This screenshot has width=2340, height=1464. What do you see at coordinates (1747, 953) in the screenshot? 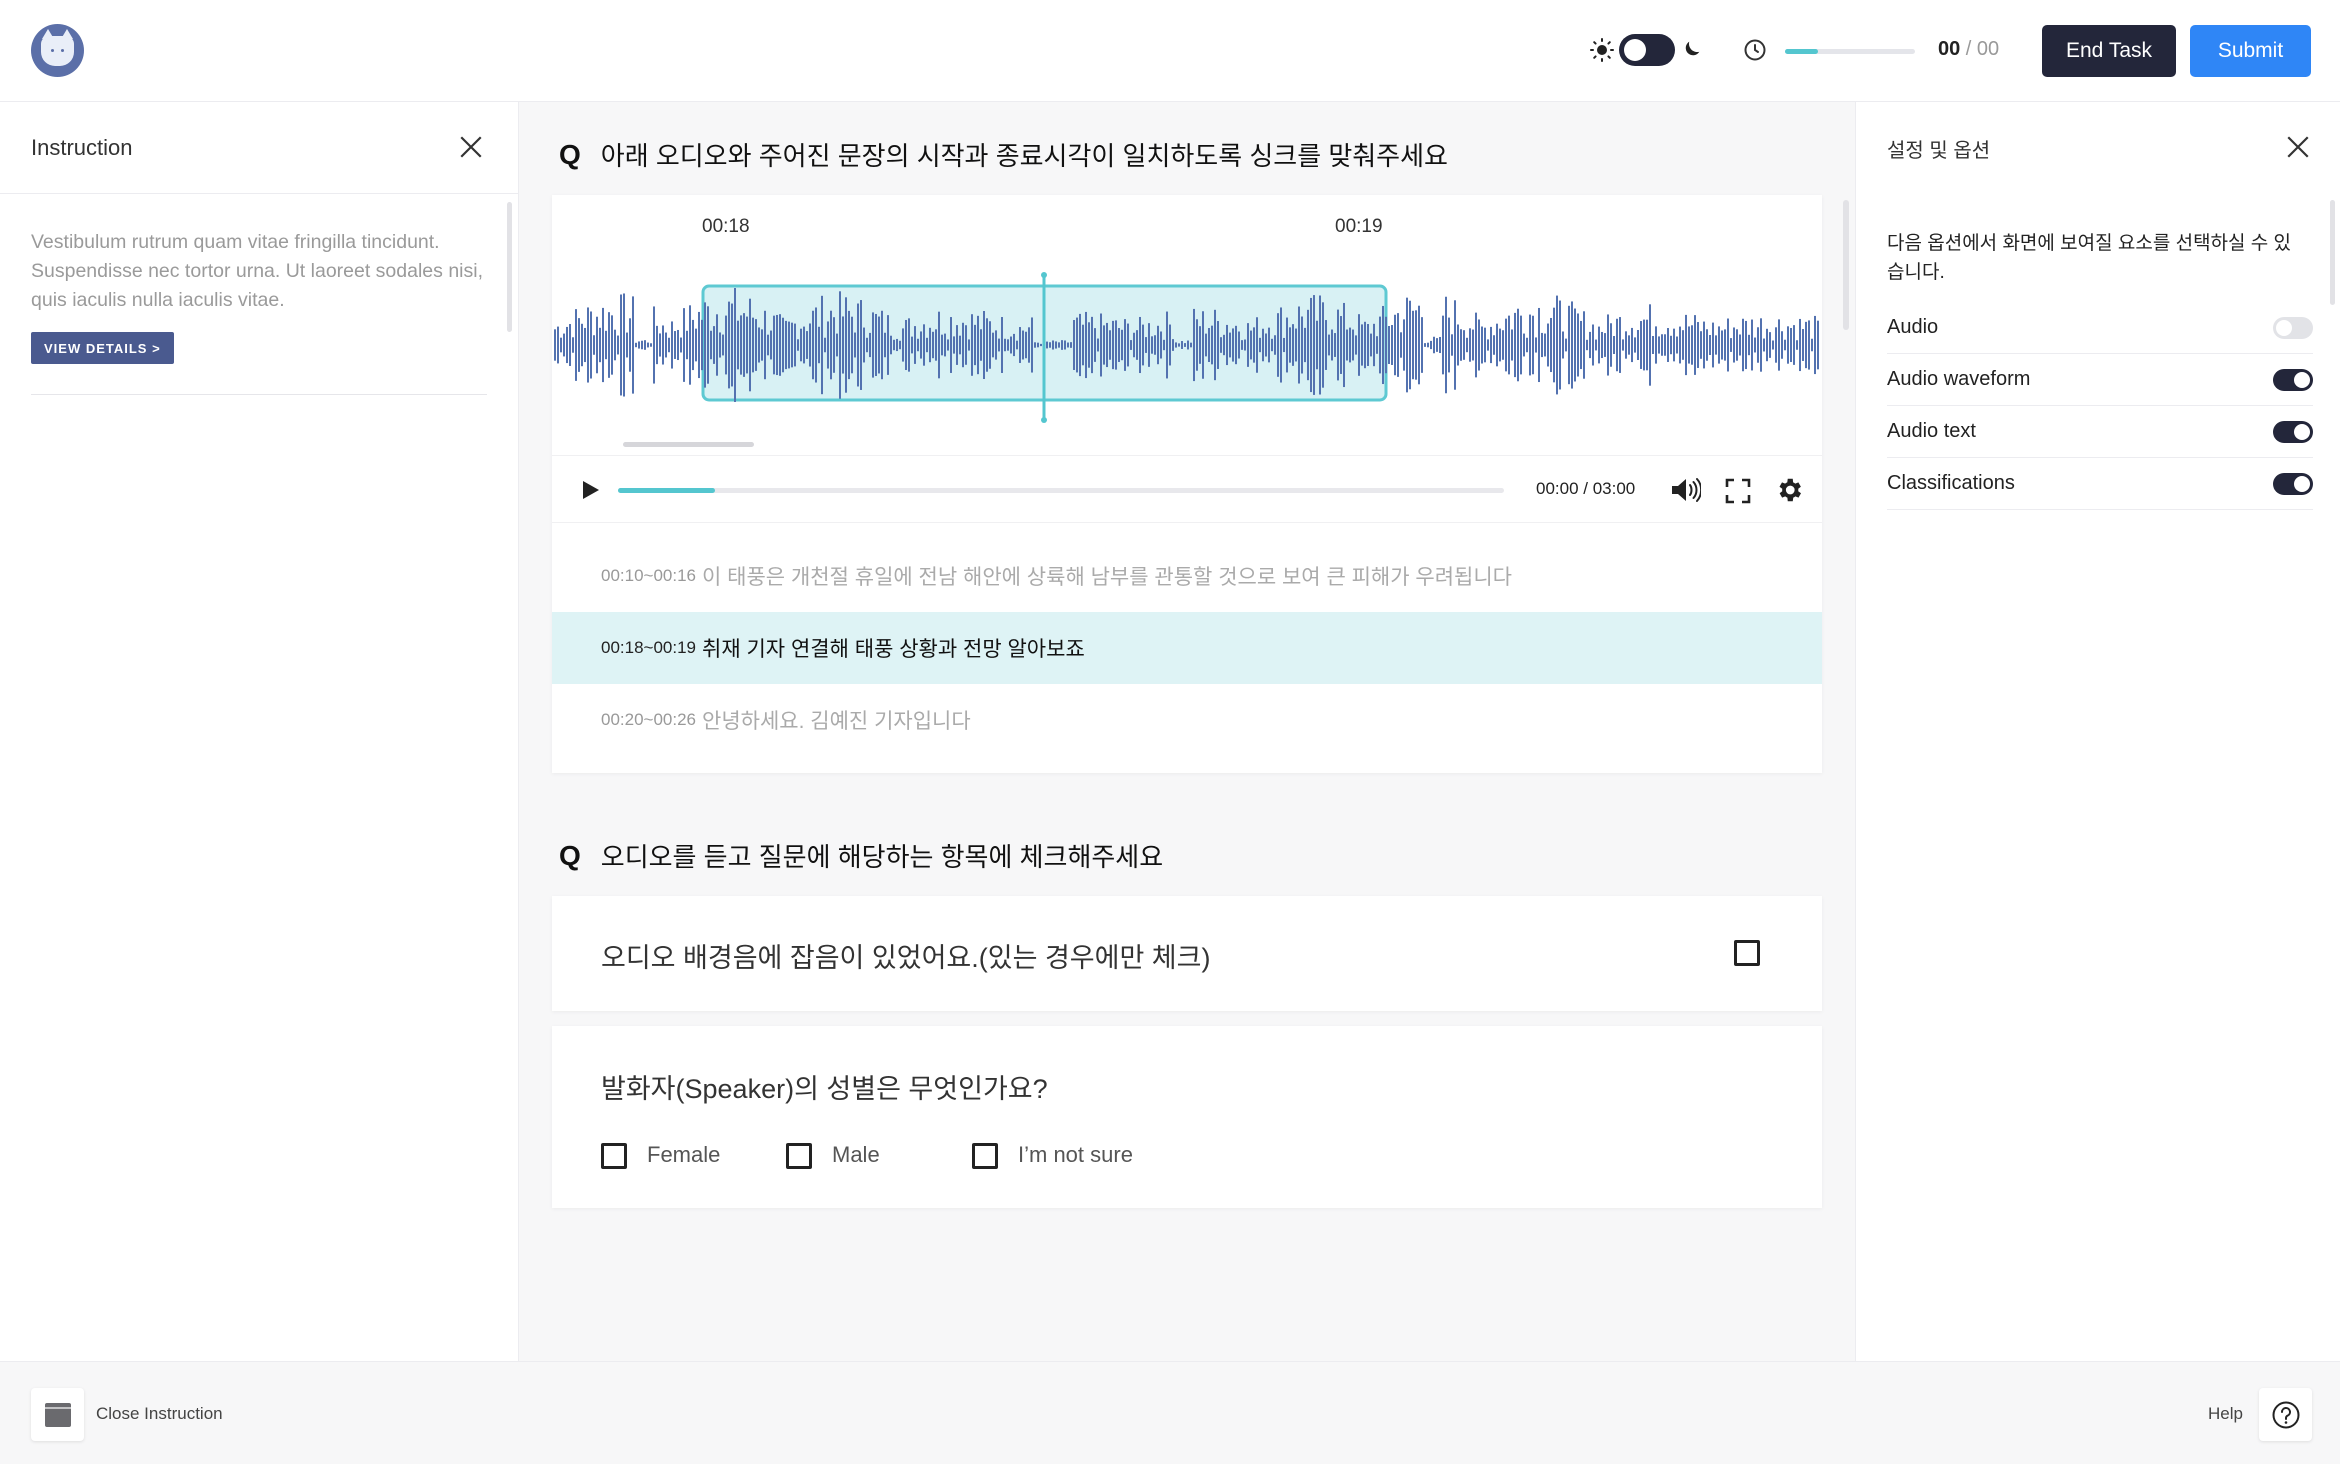
I see `noise-checkbox` at bounding box center [1747, 953].